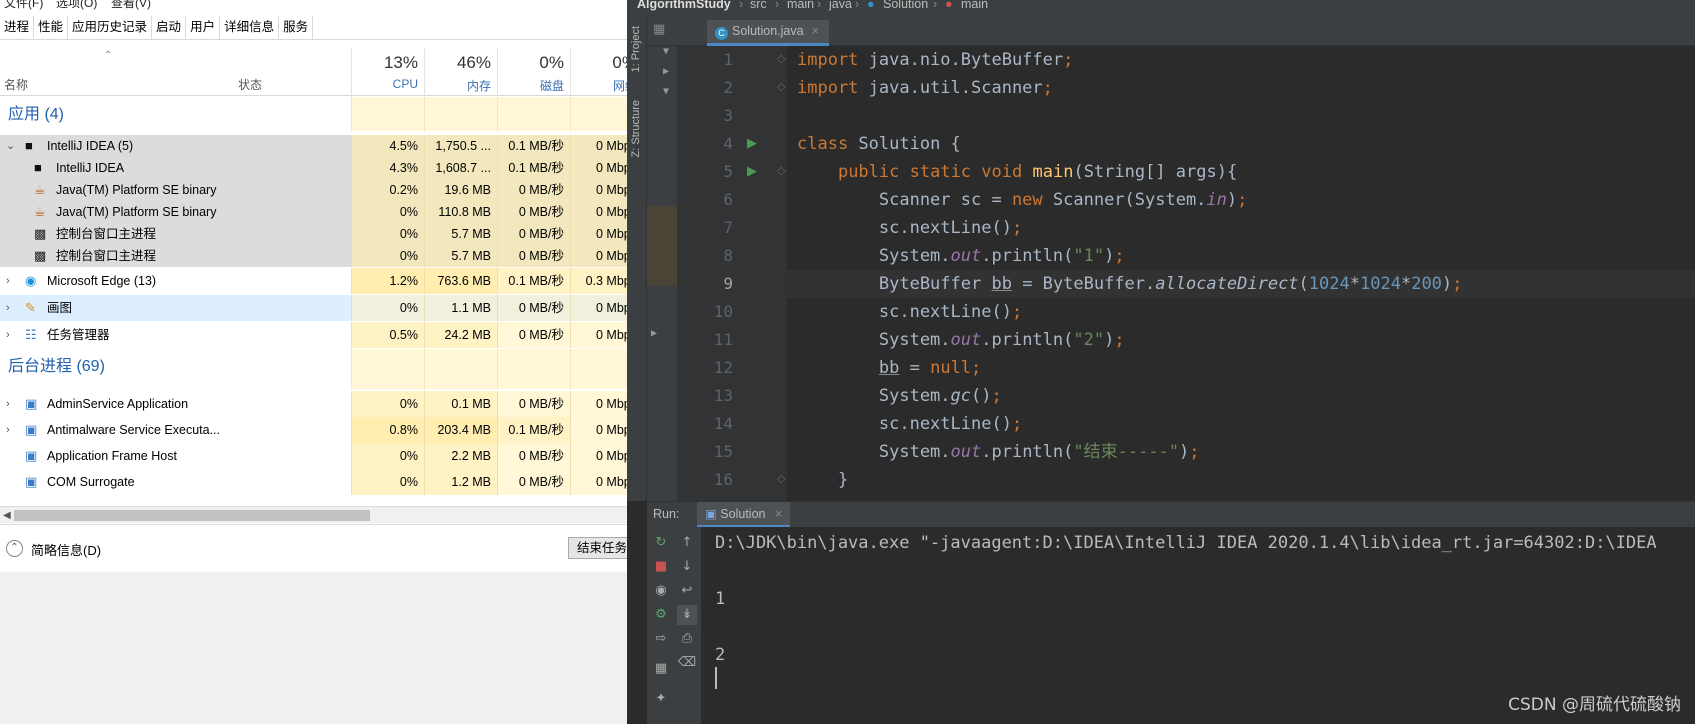 The image size is (1695, 724). What do you see at coordinates (460, 72) in the screenshot?
I see `column-memory: 46% 内存` at bounding box center [460, 72].